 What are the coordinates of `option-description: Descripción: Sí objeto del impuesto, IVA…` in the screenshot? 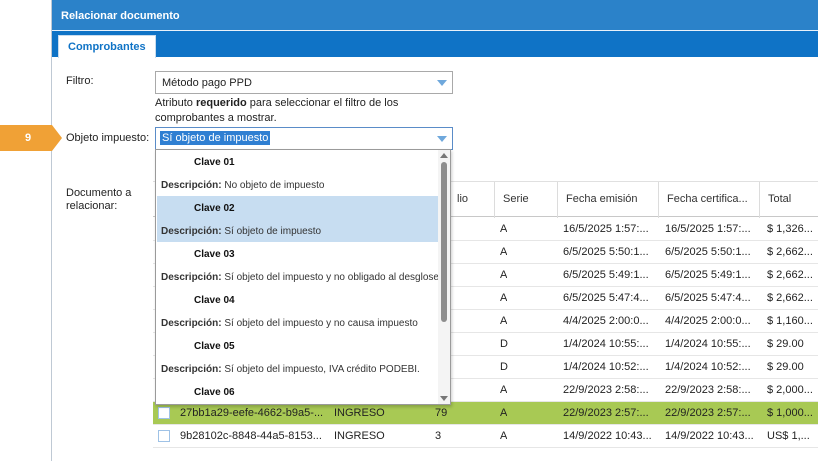 It's located at (290, 369).